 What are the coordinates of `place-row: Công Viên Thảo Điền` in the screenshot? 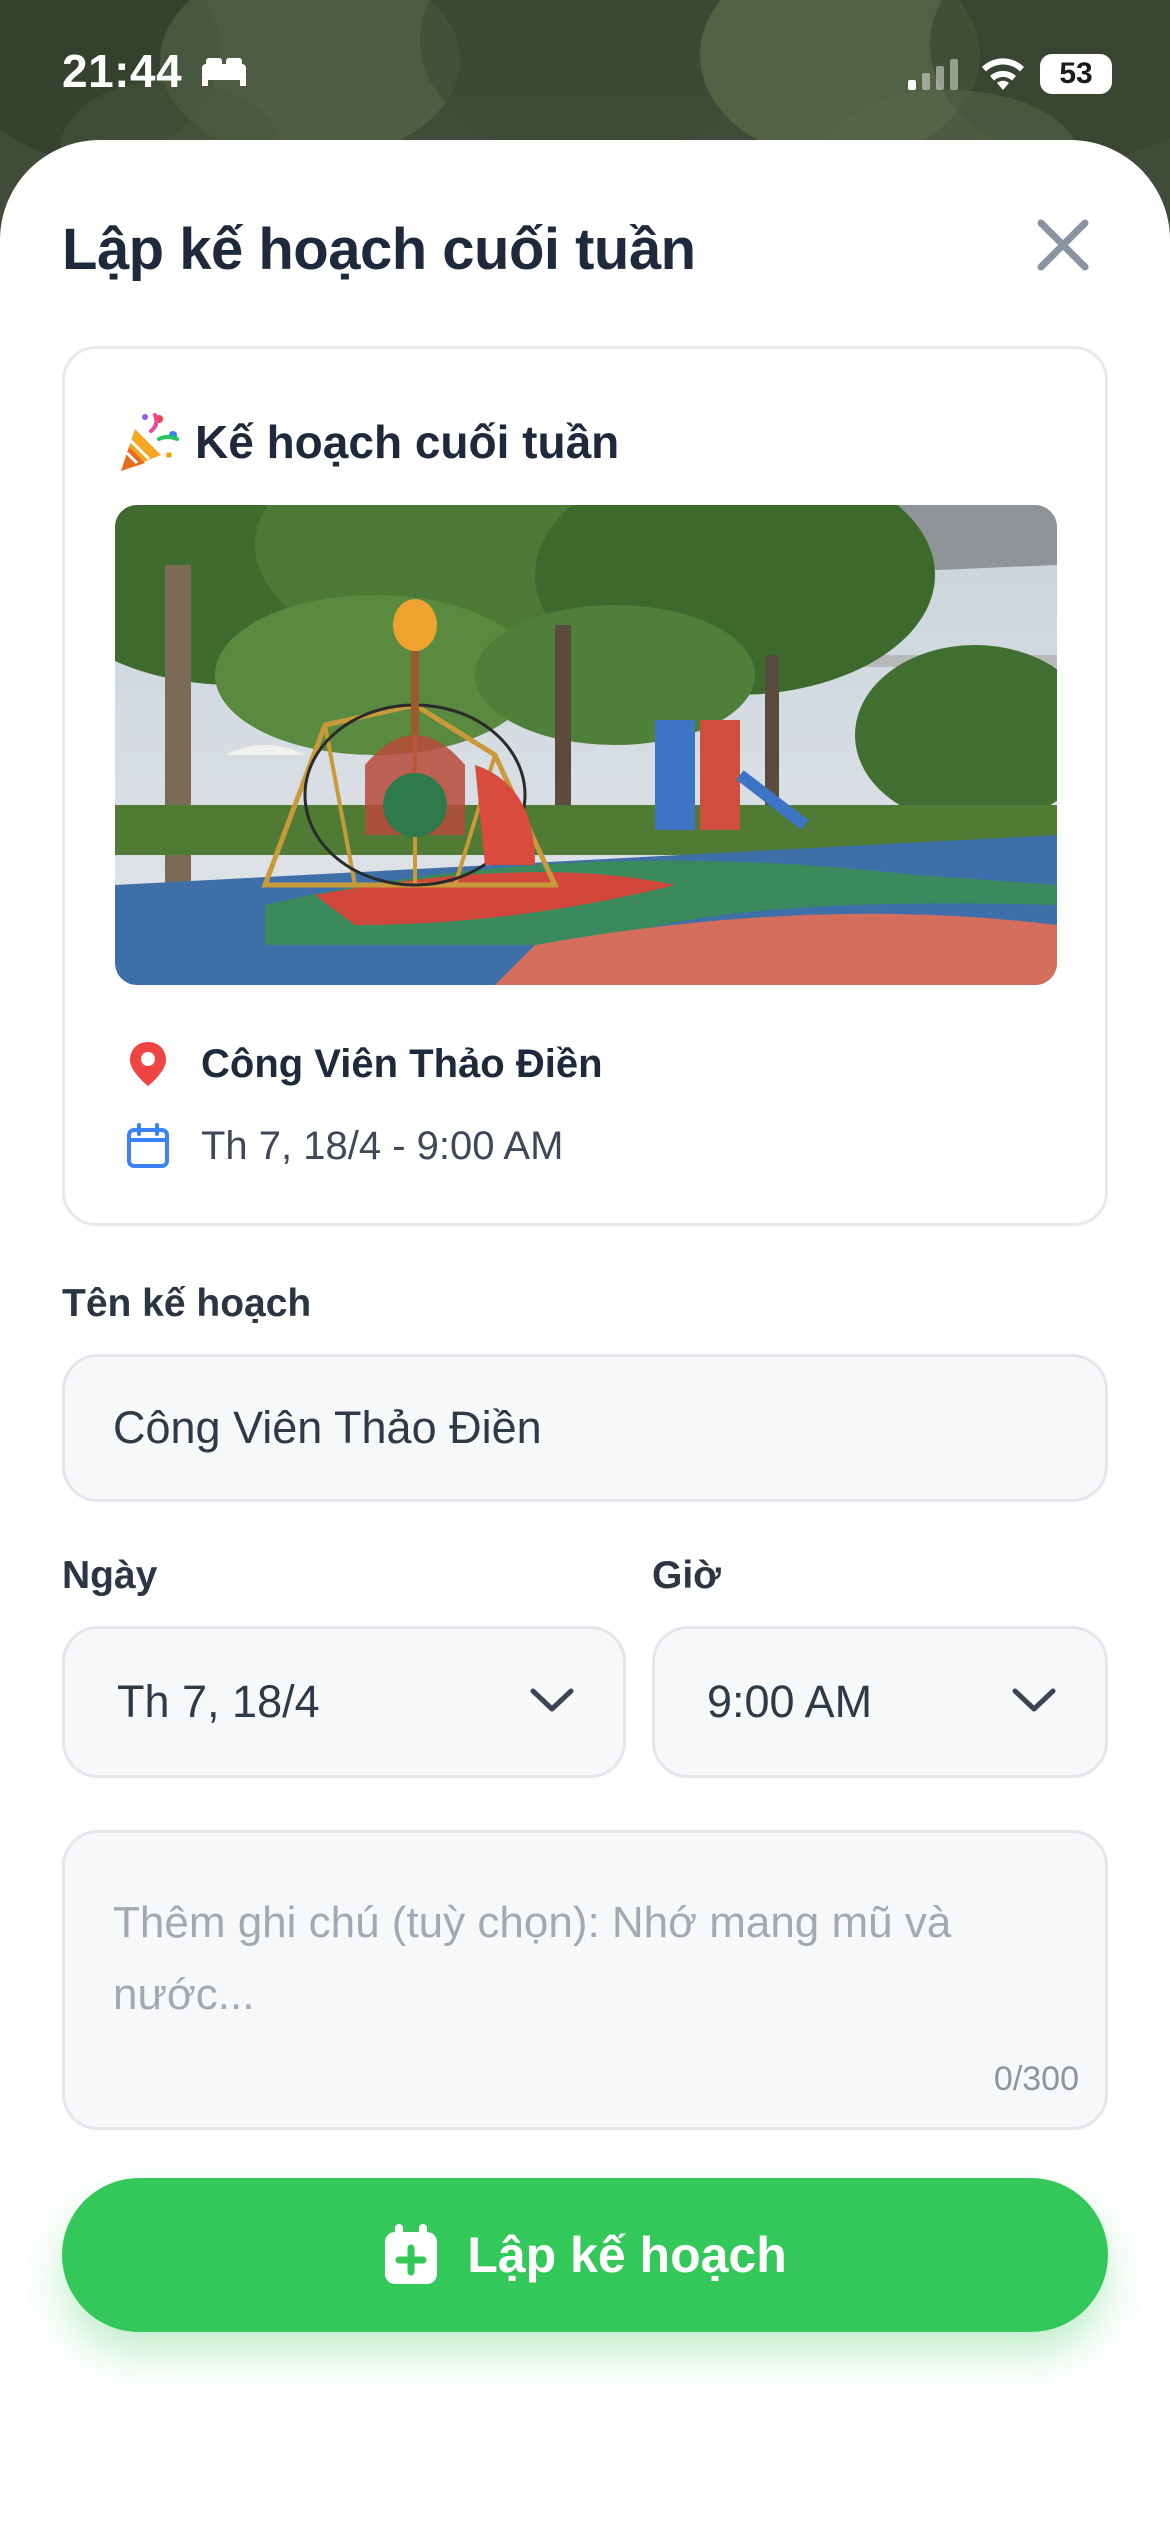 It's located at (363, 1064).